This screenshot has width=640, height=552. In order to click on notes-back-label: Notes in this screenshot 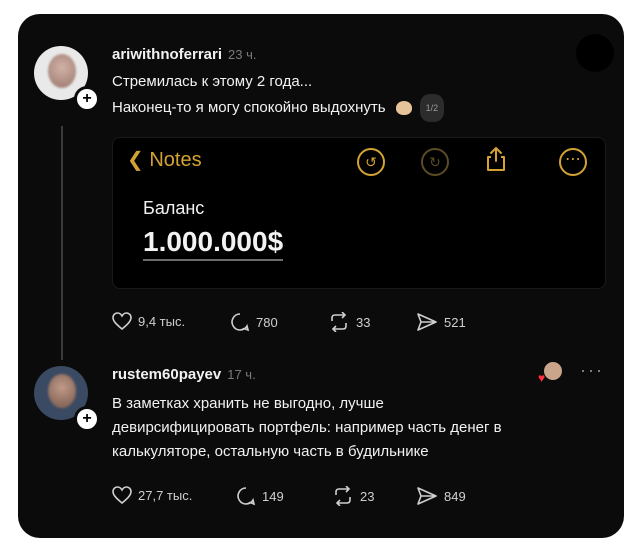, I will do `click(175, 160)`.